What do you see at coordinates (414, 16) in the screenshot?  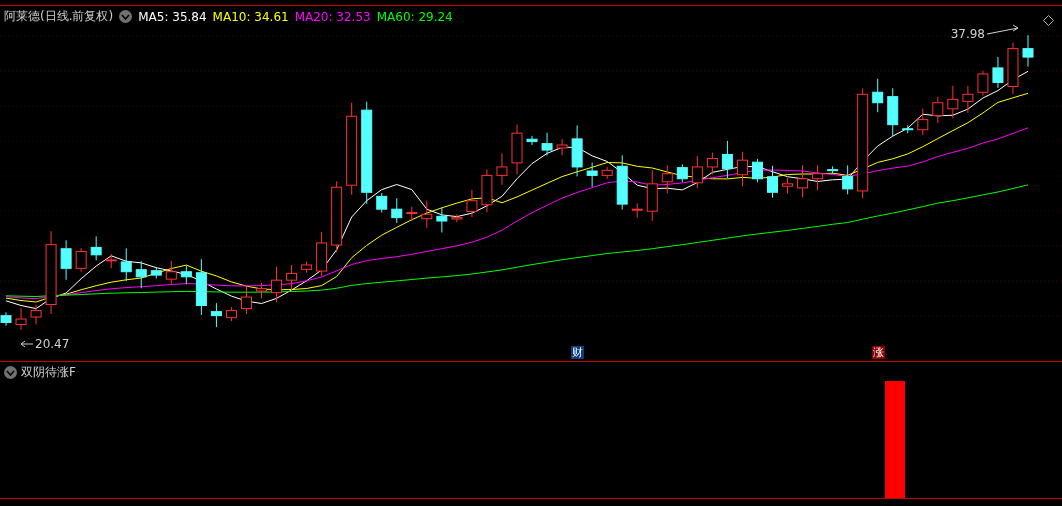 I see `moving-average-value: MA60: 29.24` at bounding box center [414, 16].